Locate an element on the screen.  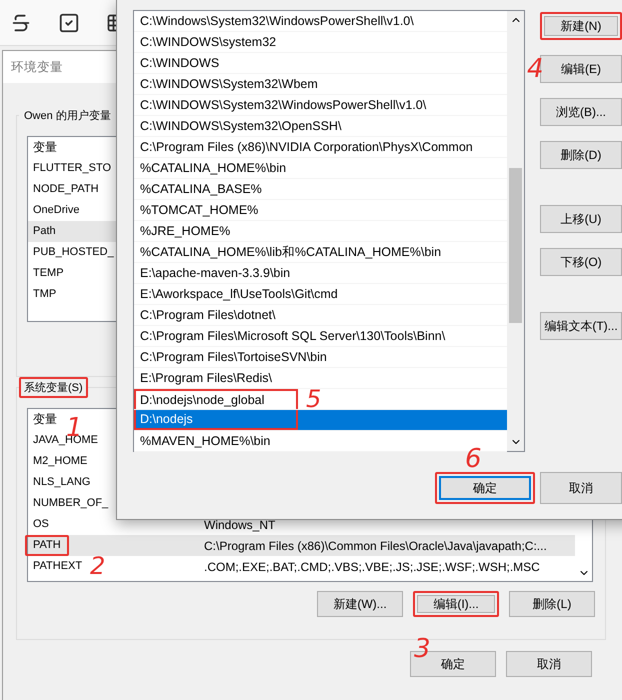
path-text: %CATALINA_HOME%\lib和%CATALINA_HOME%\bin is located at coordinates (290, 252).